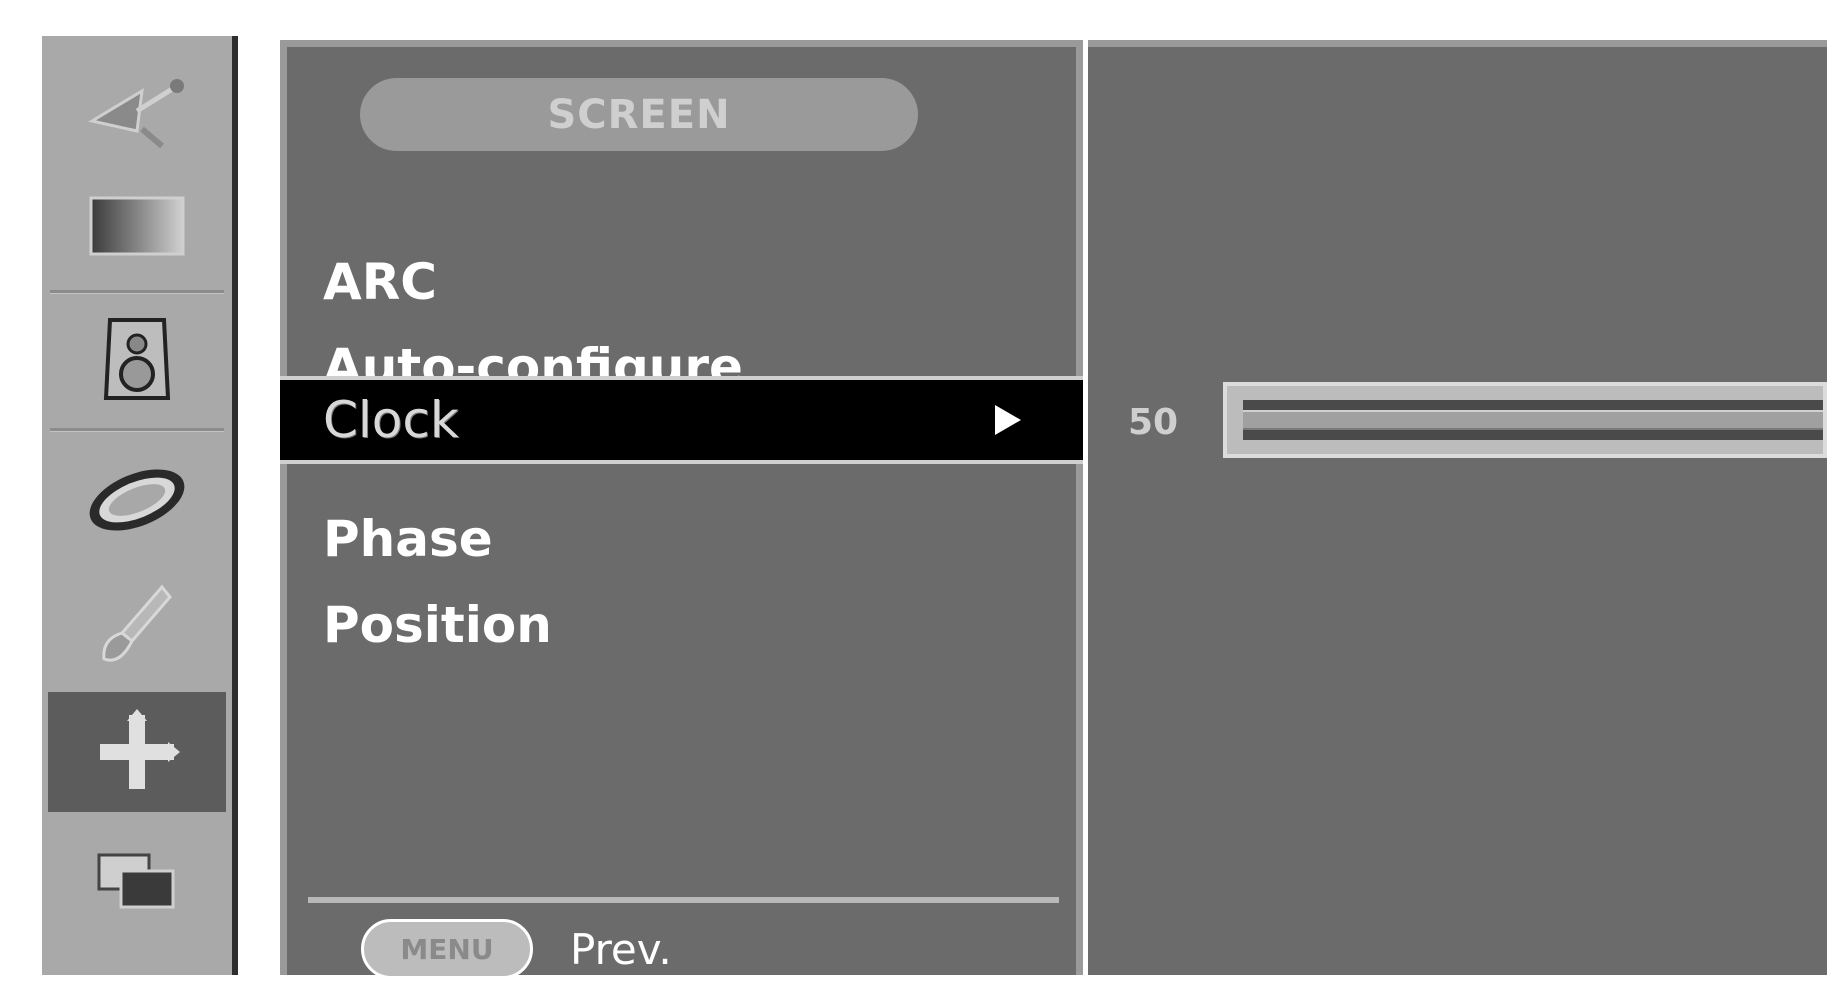 The width and height of the screenshot is (1827, 981). I want to click on submenu-arrow-icon, so click(1008, 420).